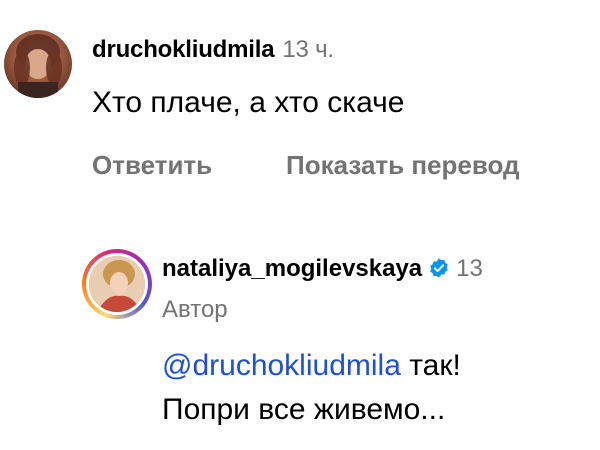  I want to click on comment-text: Хто плаче, а хто скаче, so click(248, 102).